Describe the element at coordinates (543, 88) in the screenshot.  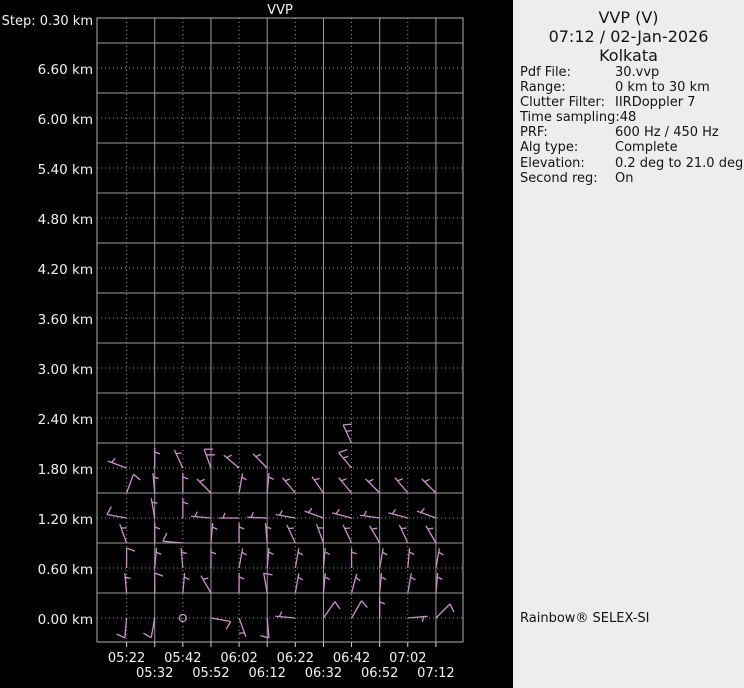
I see `param-label: Range:` at that location.